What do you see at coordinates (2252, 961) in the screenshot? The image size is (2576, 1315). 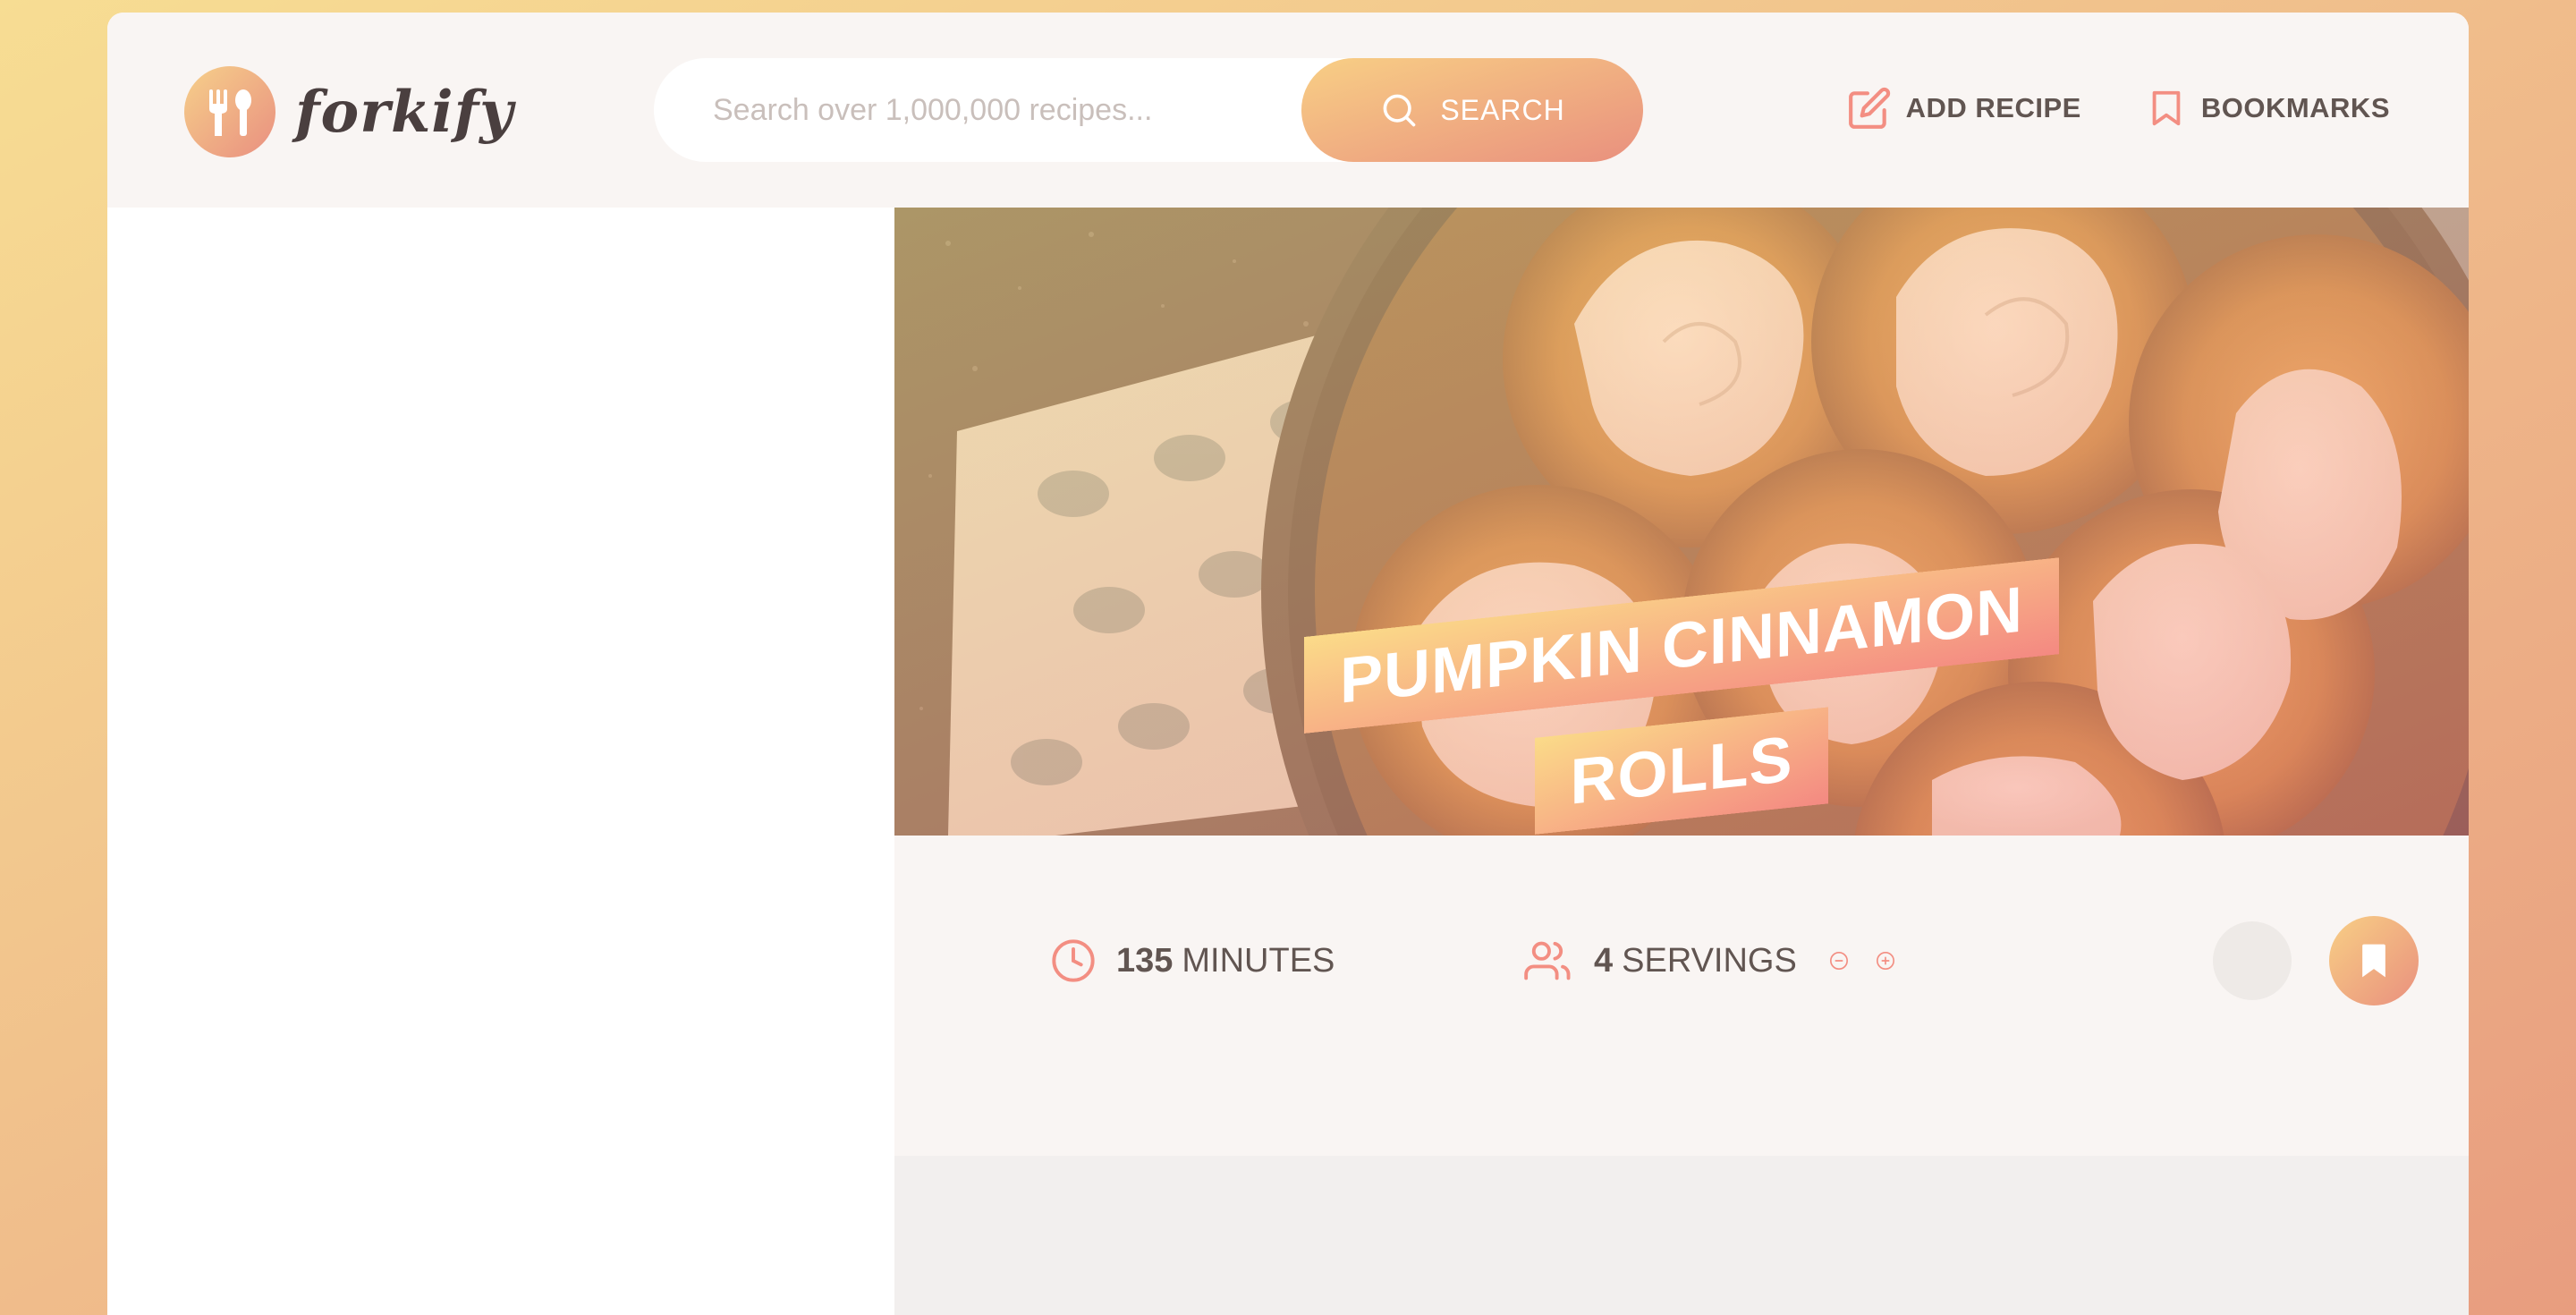 I see `user-generated-indicator` at bounding box center [2252, 961].